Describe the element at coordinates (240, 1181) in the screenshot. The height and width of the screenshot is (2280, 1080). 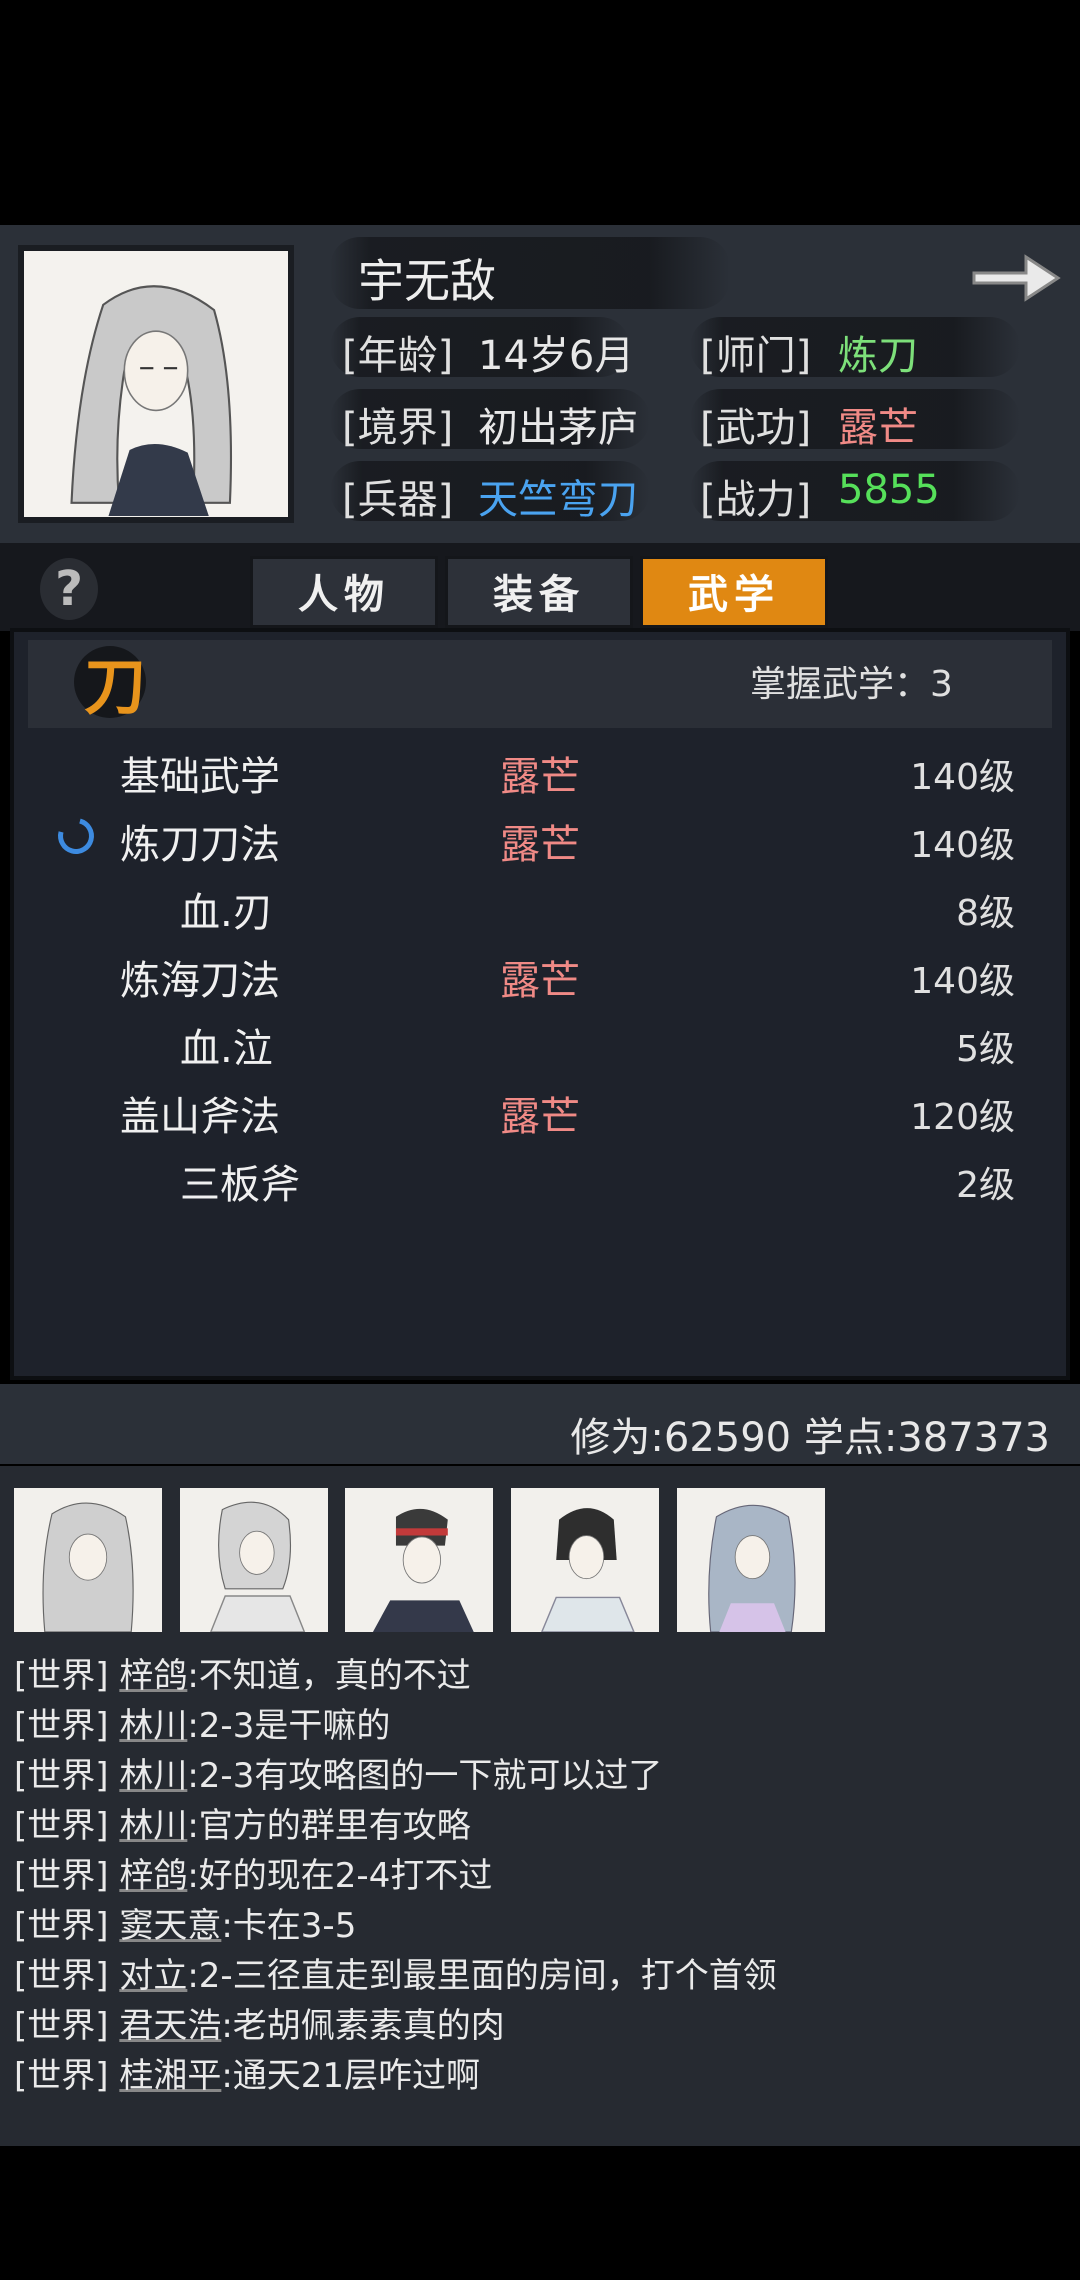
I see `skill-name: 三板斧` at that location.